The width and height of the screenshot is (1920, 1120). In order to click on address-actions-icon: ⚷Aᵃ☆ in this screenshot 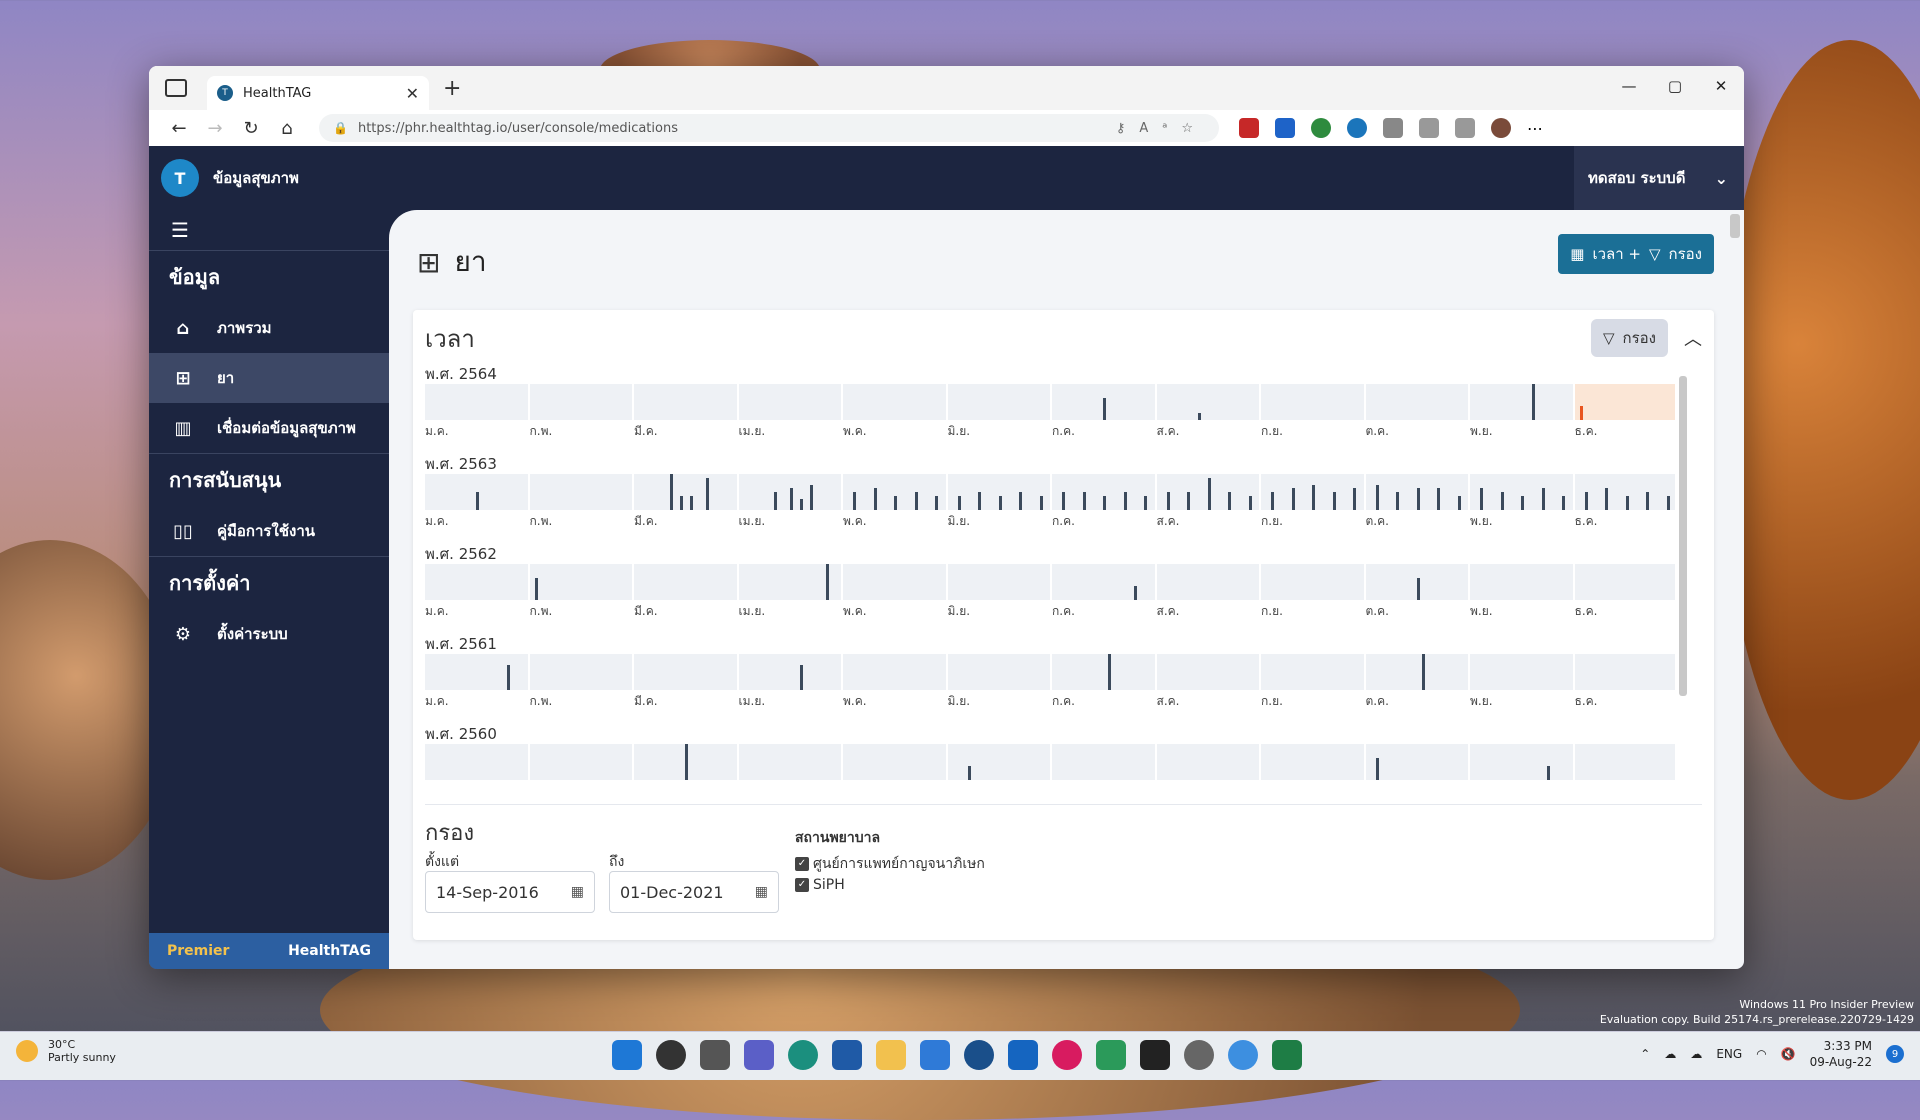, I will do `click(1167, 128)`.